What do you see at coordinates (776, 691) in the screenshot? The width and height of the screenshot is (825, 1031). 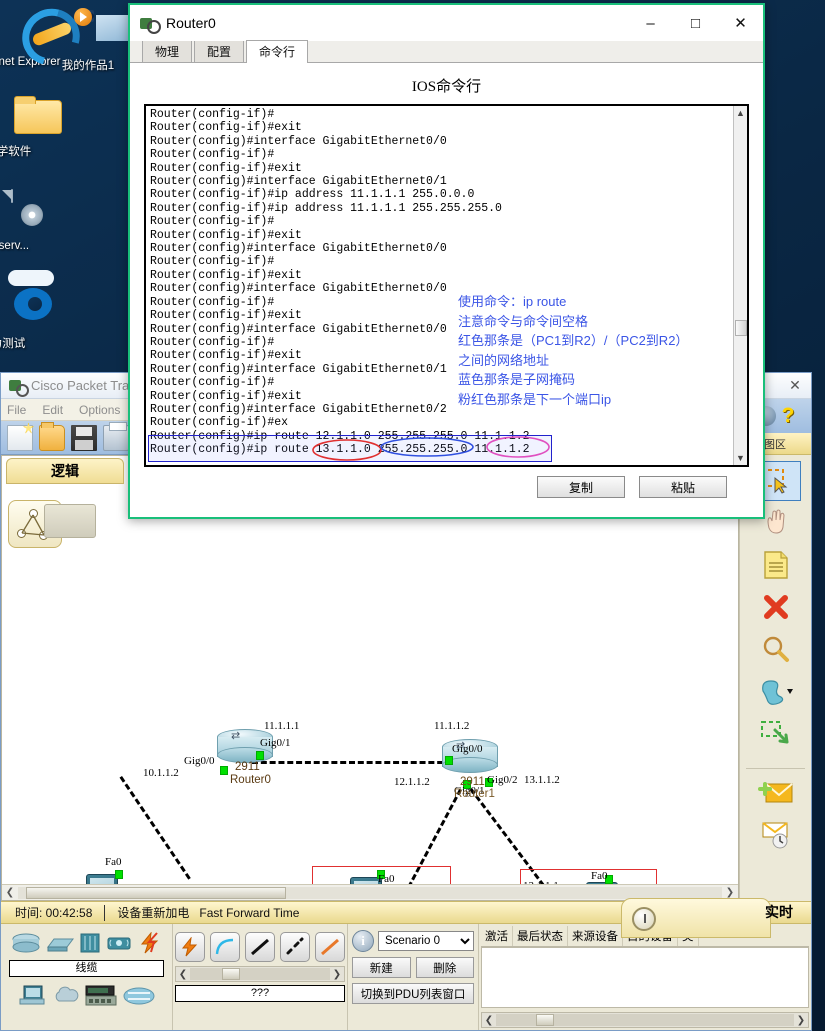 I see `draw-shape-icon` at bounding box center [776, 691].